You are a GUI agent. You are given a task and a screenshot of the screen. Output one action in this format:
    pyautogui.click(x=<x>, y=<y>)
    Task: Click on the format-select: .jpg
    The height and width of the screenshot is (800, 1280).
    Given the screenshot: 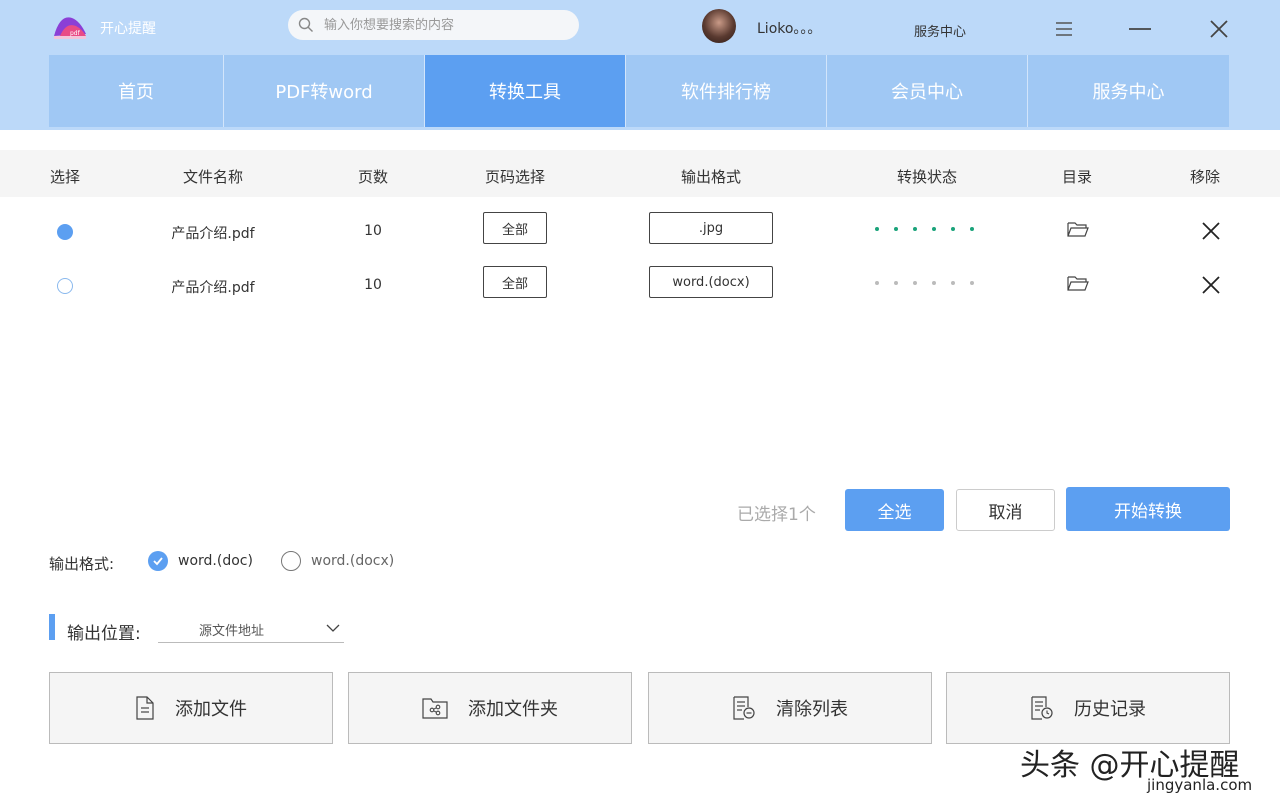 What is the action you would take?
    pyautogui.click(x=711, y=228)
    